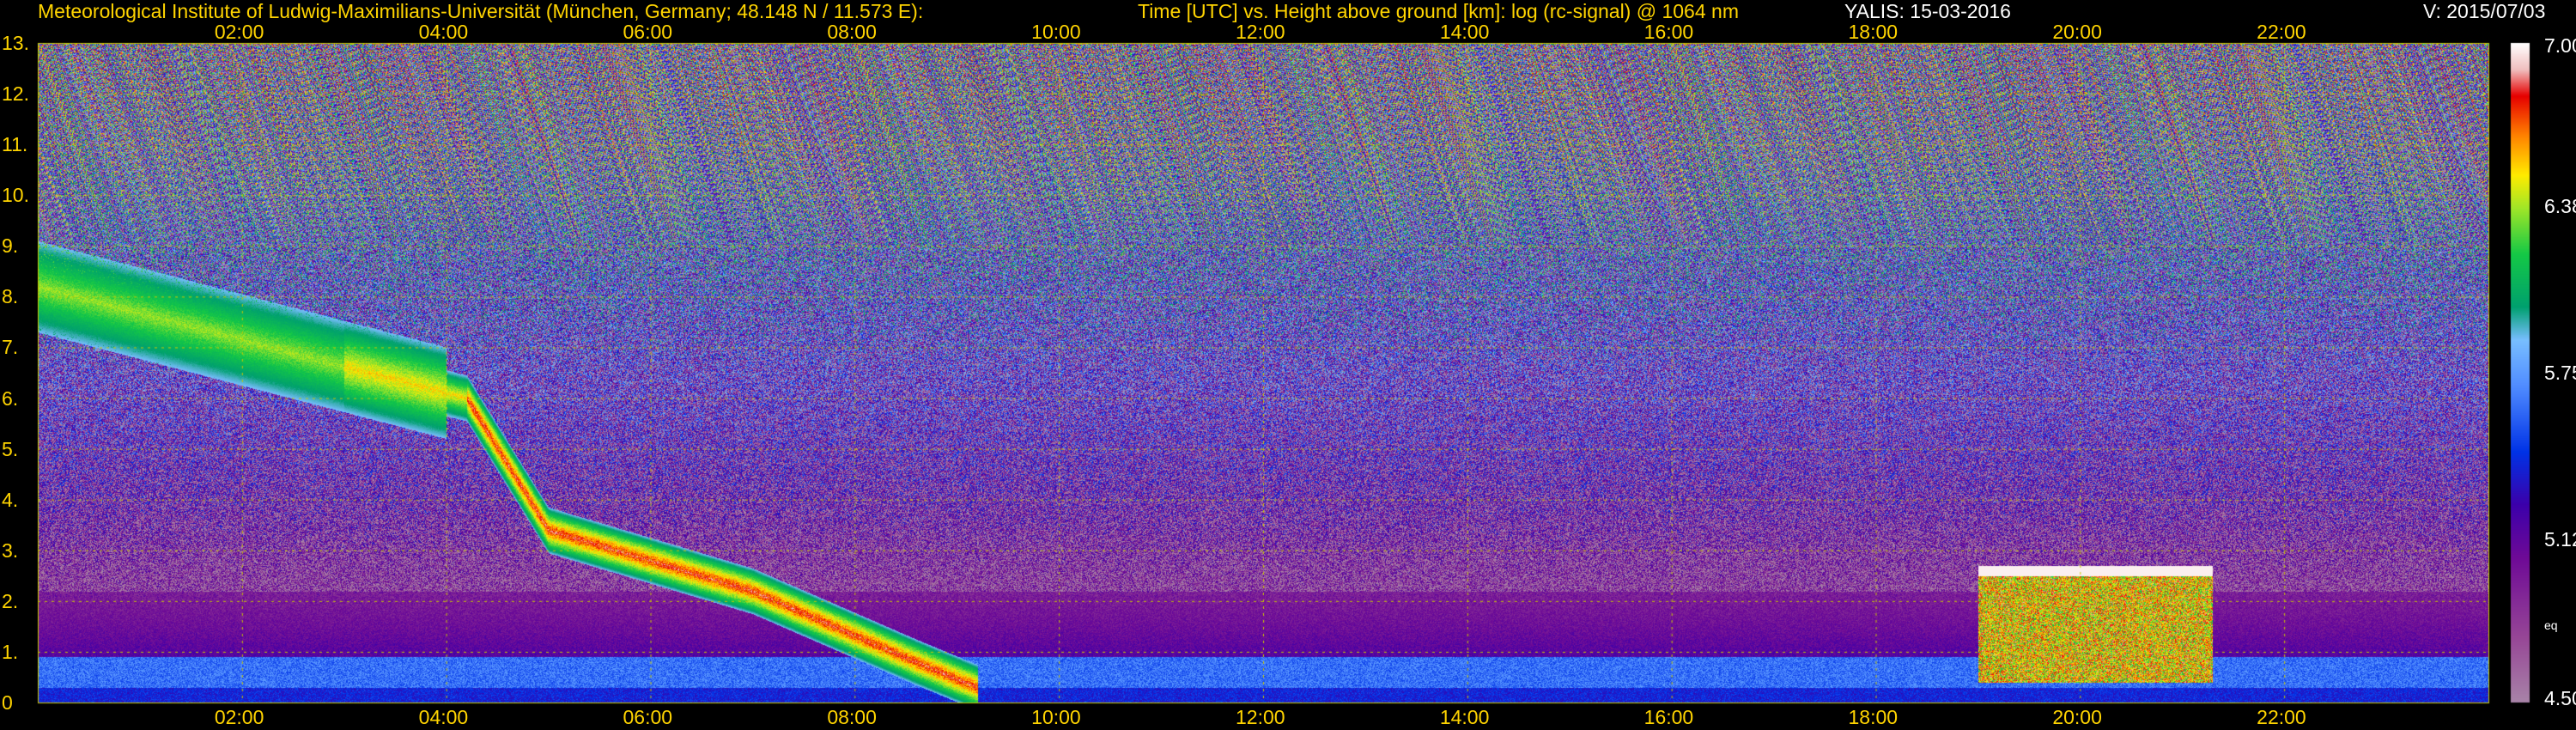 The width and height of the screenshot is (2576, 730). What do you see at coordinates (11, 296) in the screenshot?
I see `y-tick-label: 8.` at bounding box center [11, 296].